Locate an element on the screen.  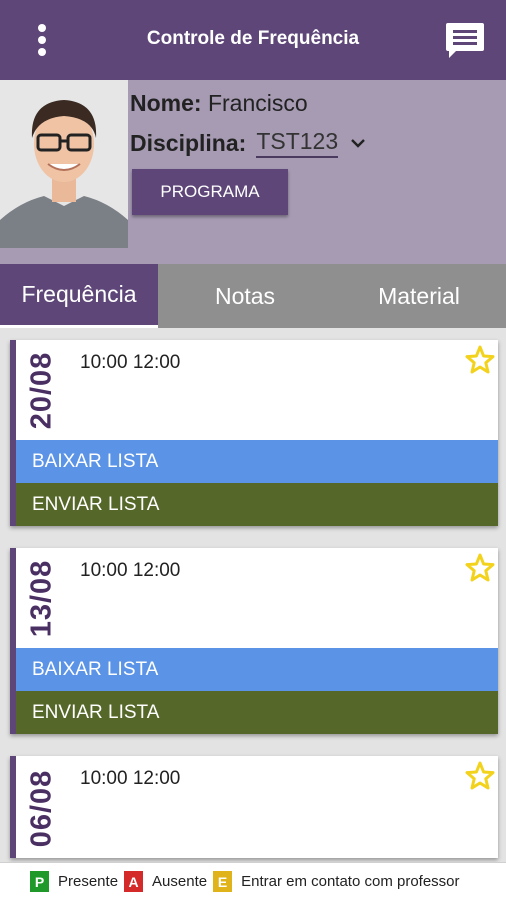
session-date: 06/08 is located at coordinates (41, 808).